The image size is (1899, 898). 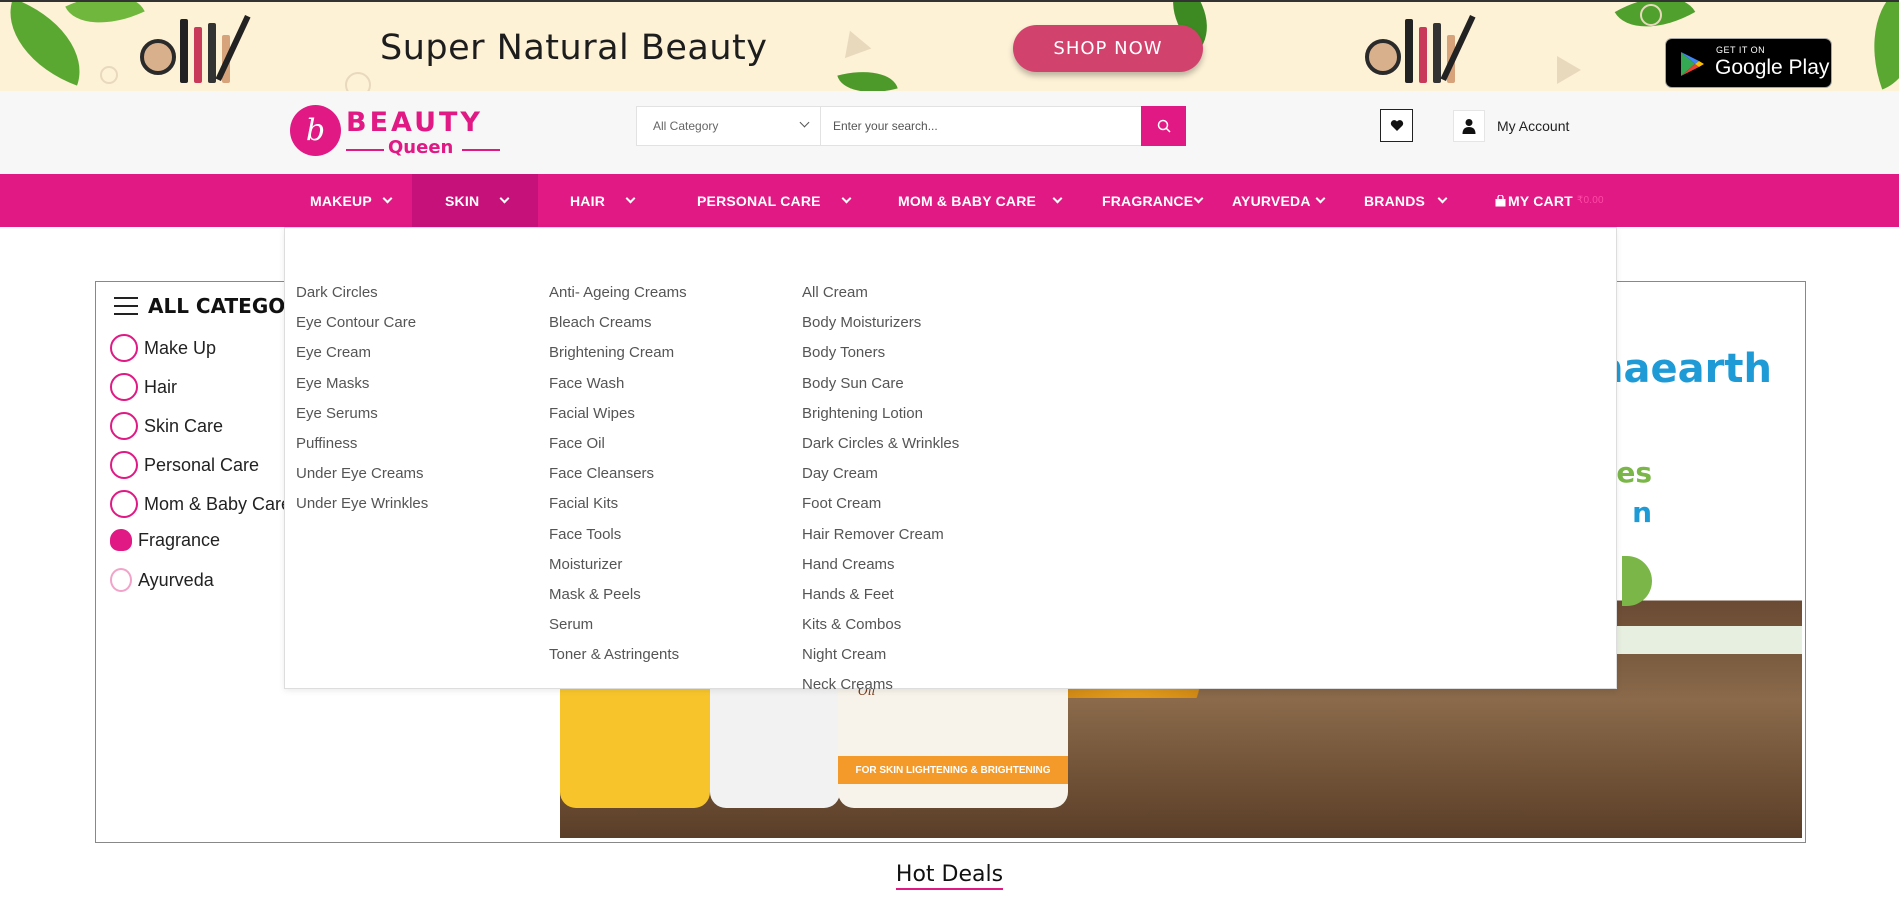 I want to click on nav-item-personal-care: PERSONAL CARE, so click(x=774, y=200).